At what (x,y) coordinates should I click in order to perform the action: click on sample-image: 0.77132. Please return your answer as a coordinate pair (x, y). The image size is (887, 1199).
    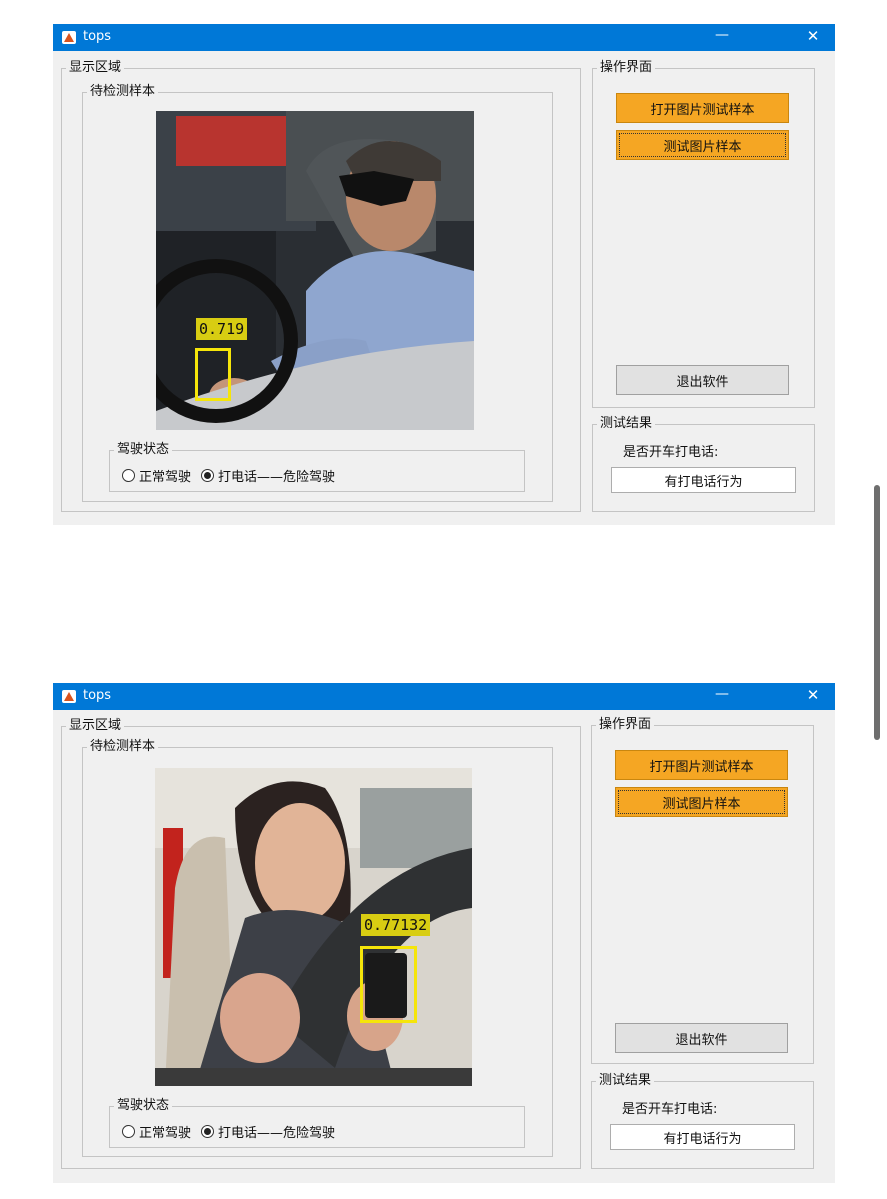
    Looking at the image, I should click on (313, 927).